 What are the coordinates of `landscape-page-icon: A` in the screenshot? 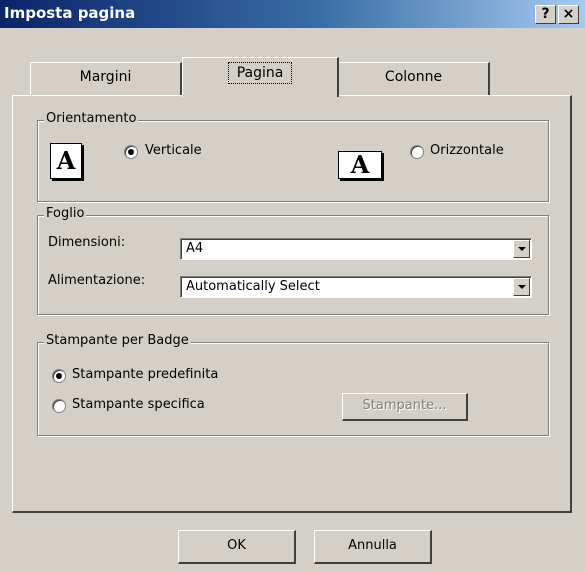 It's located at (360, 165).